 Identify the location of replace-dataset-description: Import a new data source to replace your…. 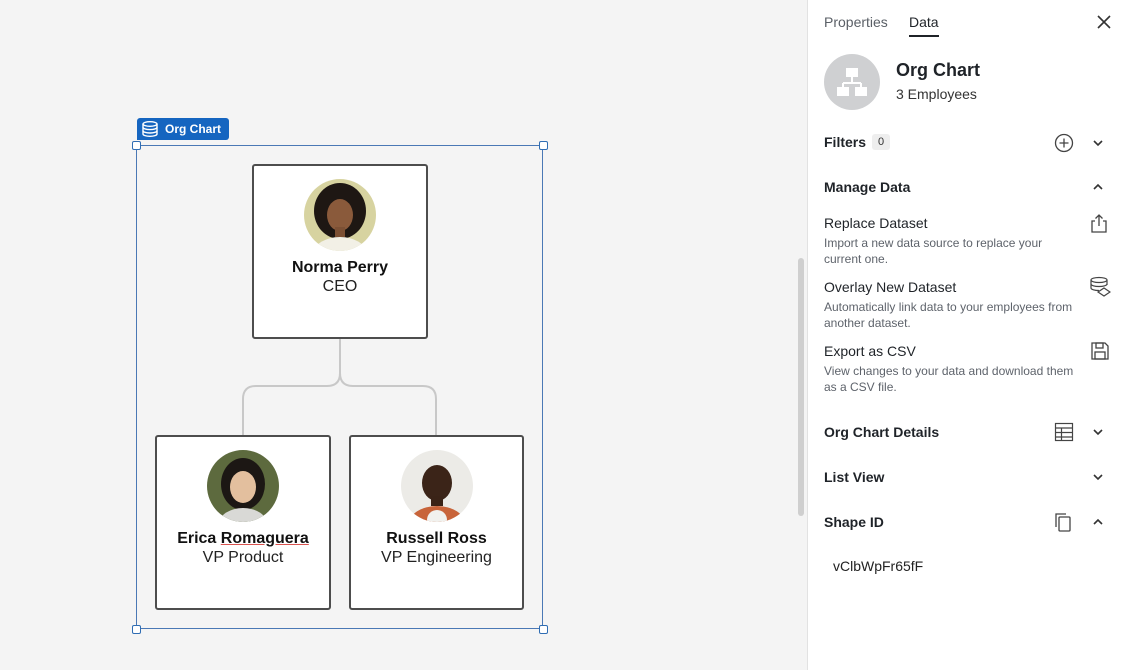
(933, 251).